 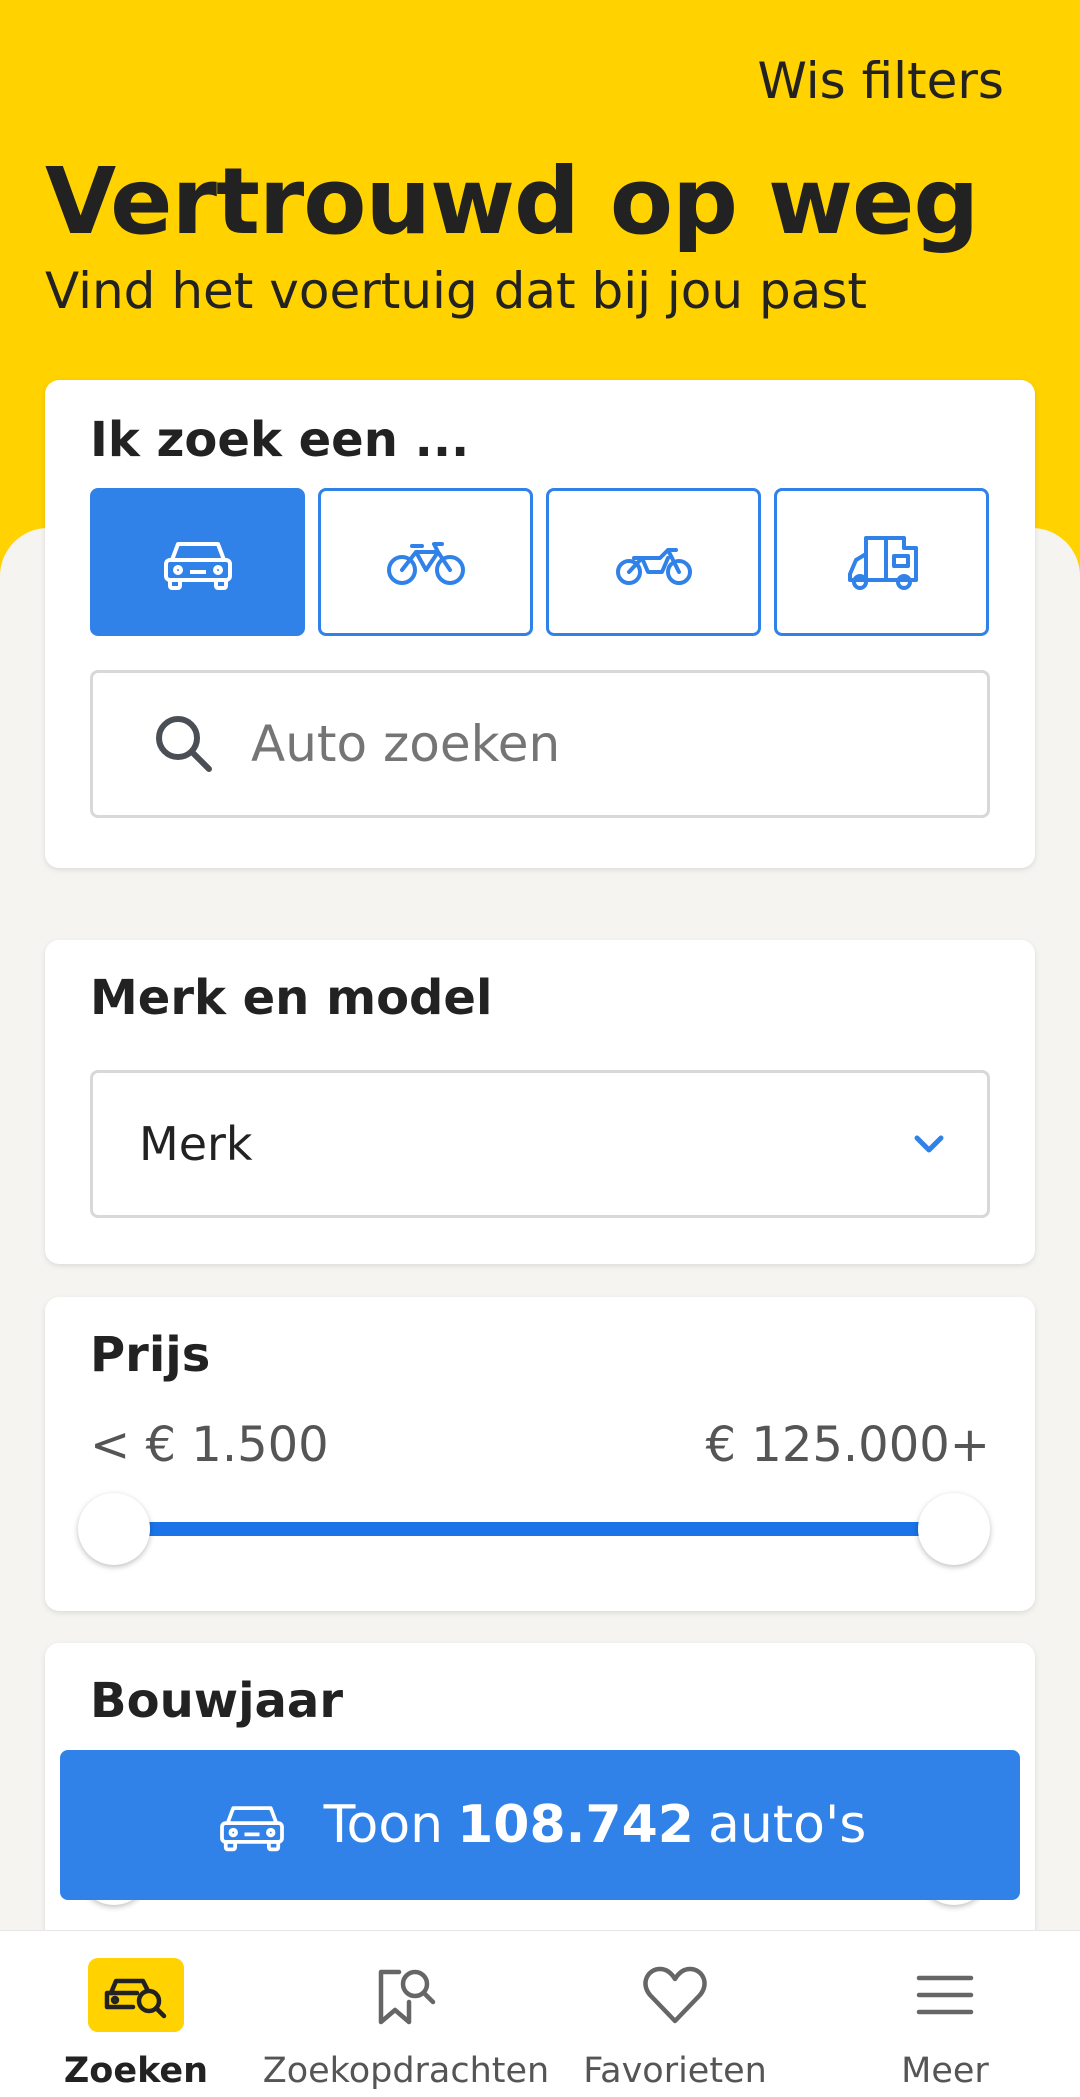 I want to click on chevron-down-icon, so click(x=929, y=1144).